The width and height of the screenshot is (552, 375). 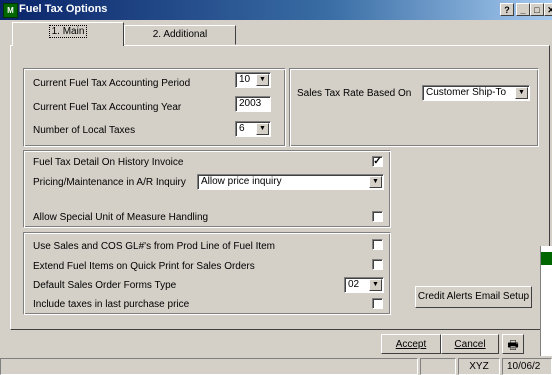 What do you see at coordinates (364, 285) in the screenshot?
I see `forms-type-select: 02 ▼` at bounding box center [364, 285].